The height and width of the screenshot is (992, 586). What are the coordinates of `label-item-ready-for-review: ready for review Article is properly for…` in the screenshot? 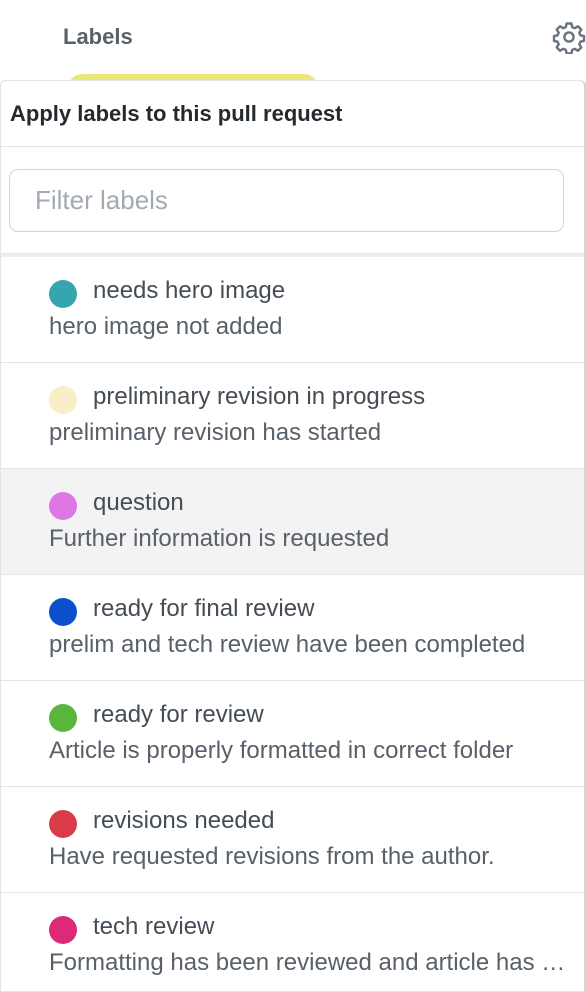 It's located at (292, 734).